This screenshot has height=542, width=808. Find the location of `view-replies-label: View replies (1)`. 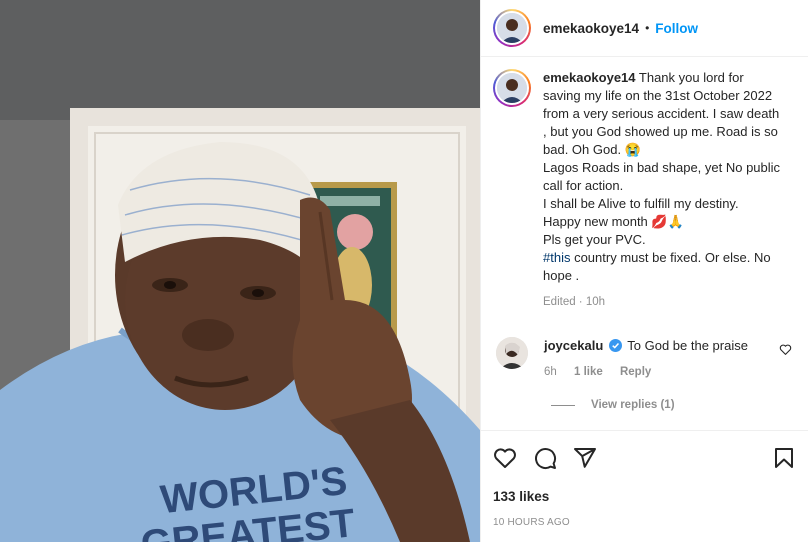

view-replies-label: View replies (1) is located at coordinates (633, 405).